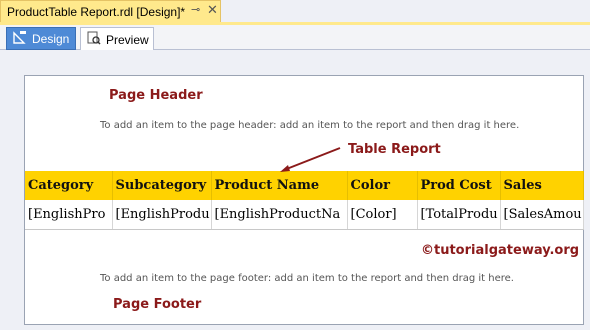  What do you see at coordinates (69, 215) in the screenshot?
I see `table-cell: [EnglishPro` at bounding box center [69, 215].